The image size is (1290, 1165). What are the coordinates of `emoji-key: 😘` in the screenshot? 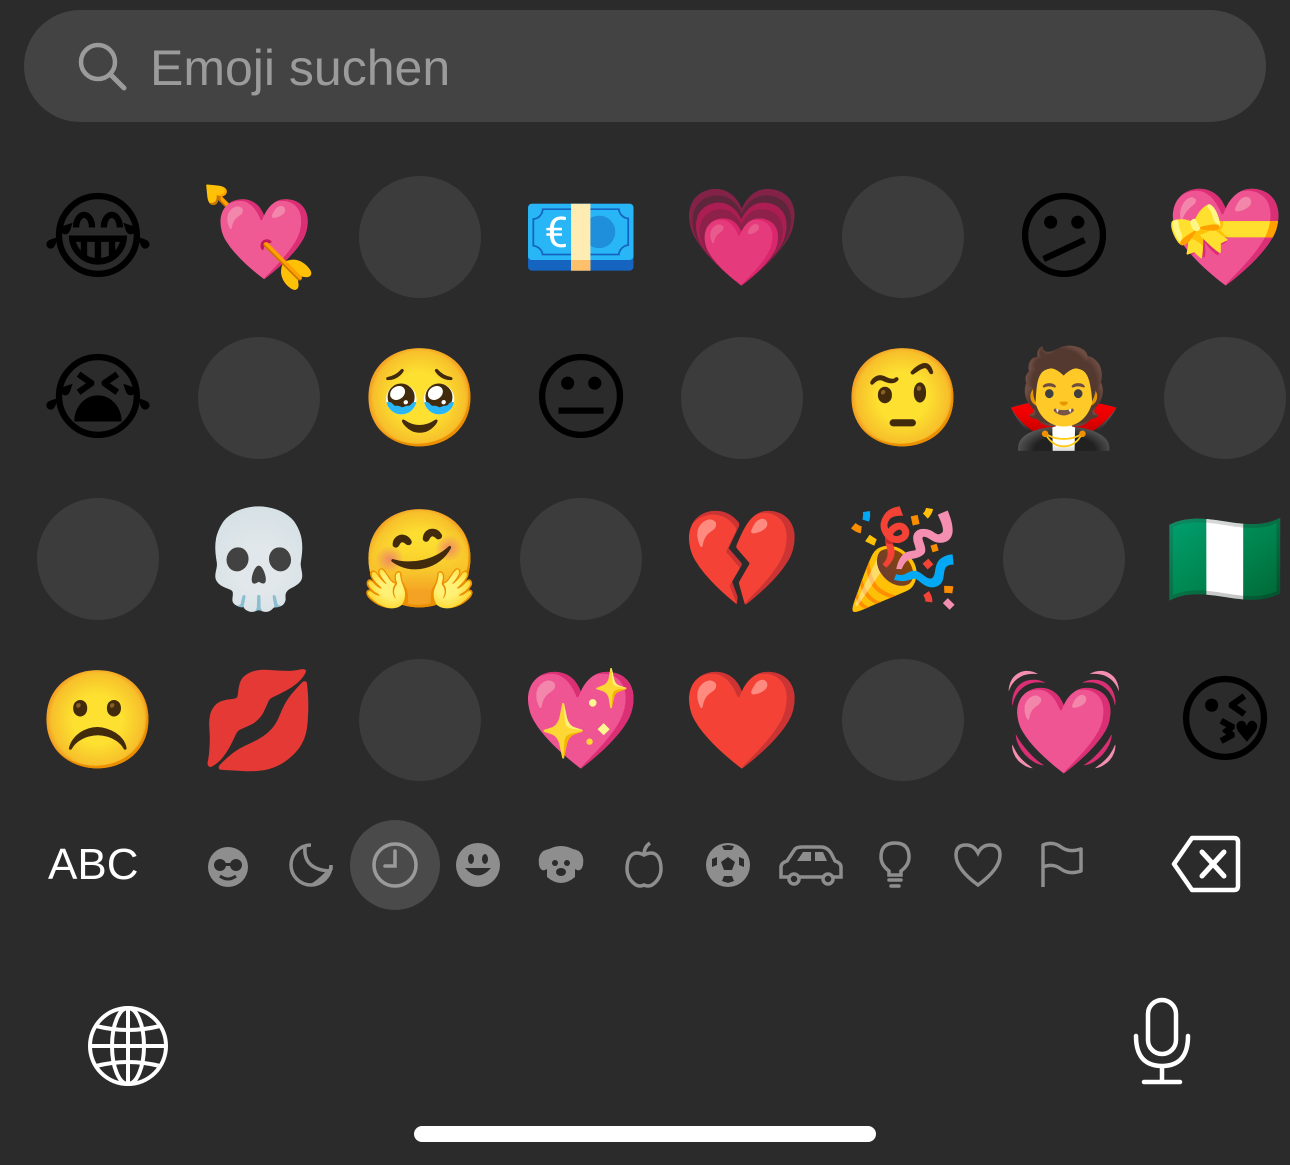 It's located at (1220, 720).